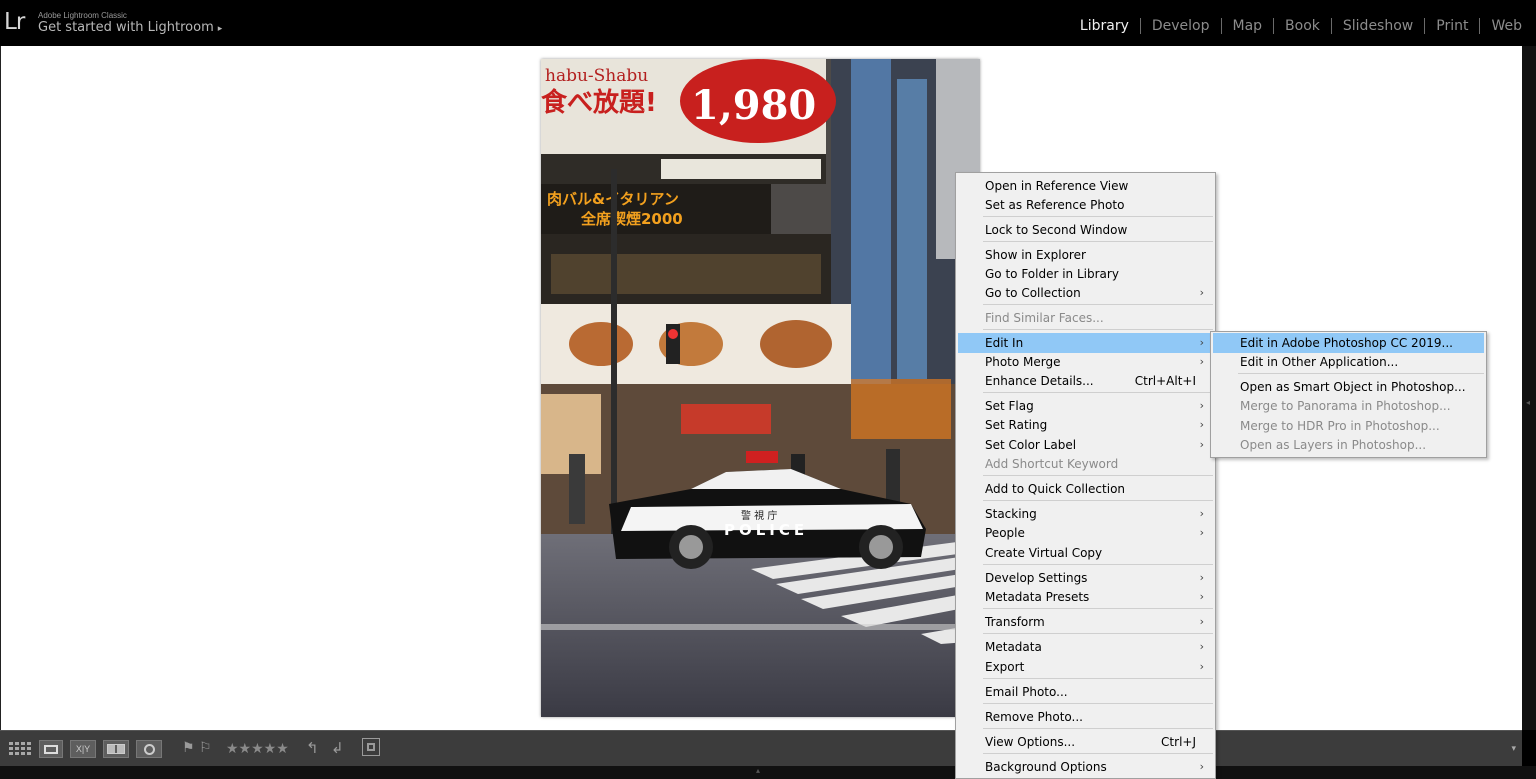 The height and width of the screenshot is (779, 1536). I want to click on menu-export: Export ›, so click(1085, 667).